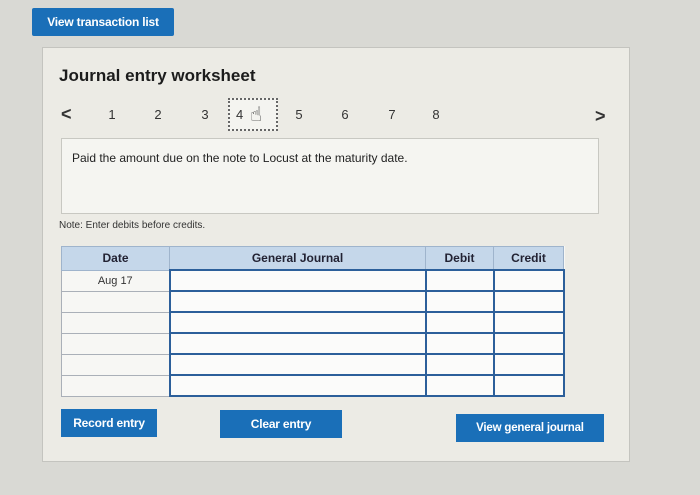  I want to click on hand-pointer-icon: ☝, so click(256, 115).